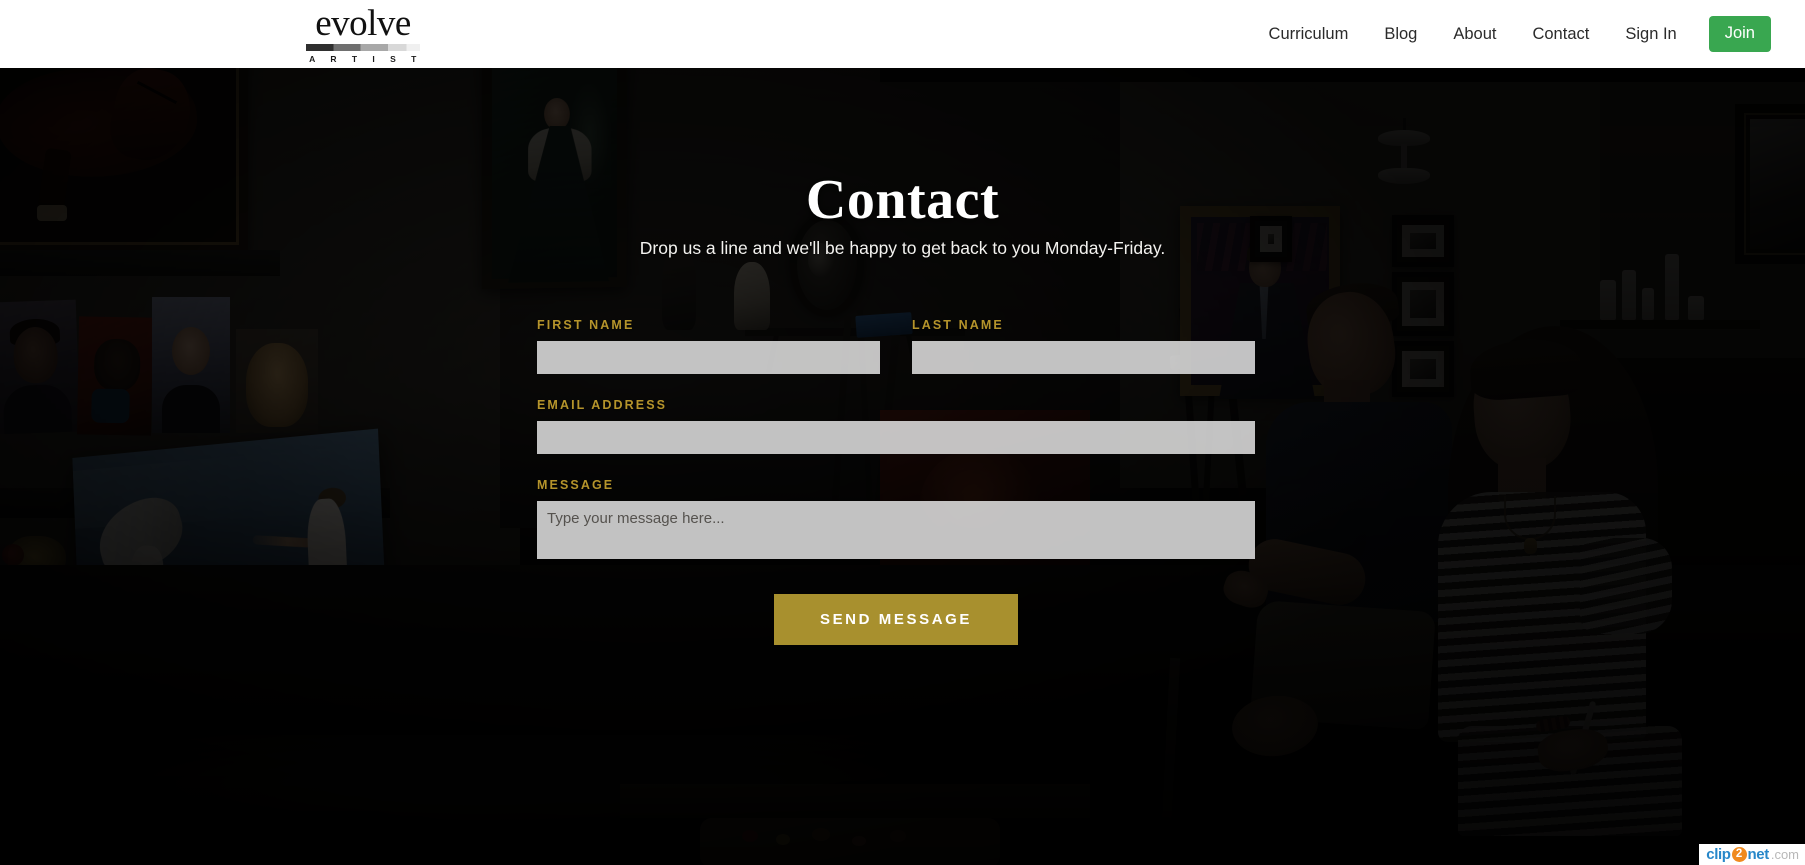 This screenshot has width=1805, height=865. I want to click on send-message-button: SEND MESSAGE, so click(896, 619).